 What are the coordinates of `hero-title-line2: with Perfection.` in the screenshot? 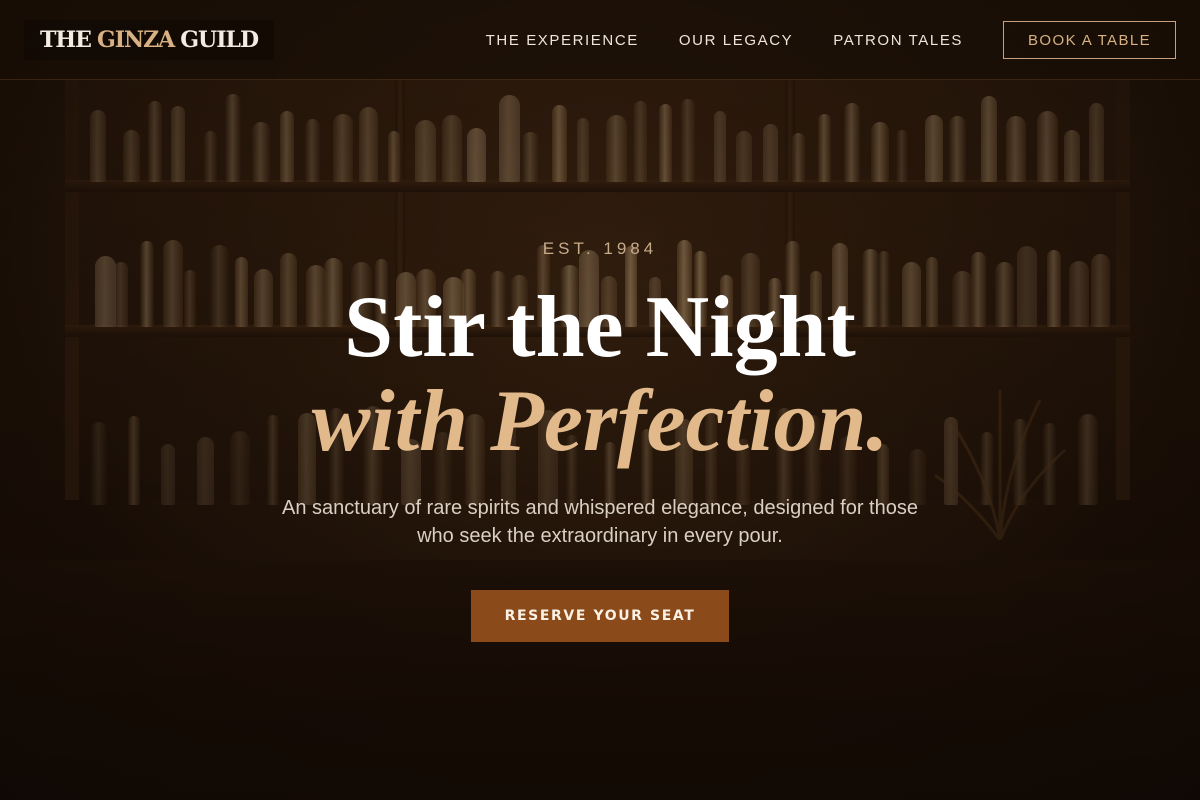 It's located at (600, 421).